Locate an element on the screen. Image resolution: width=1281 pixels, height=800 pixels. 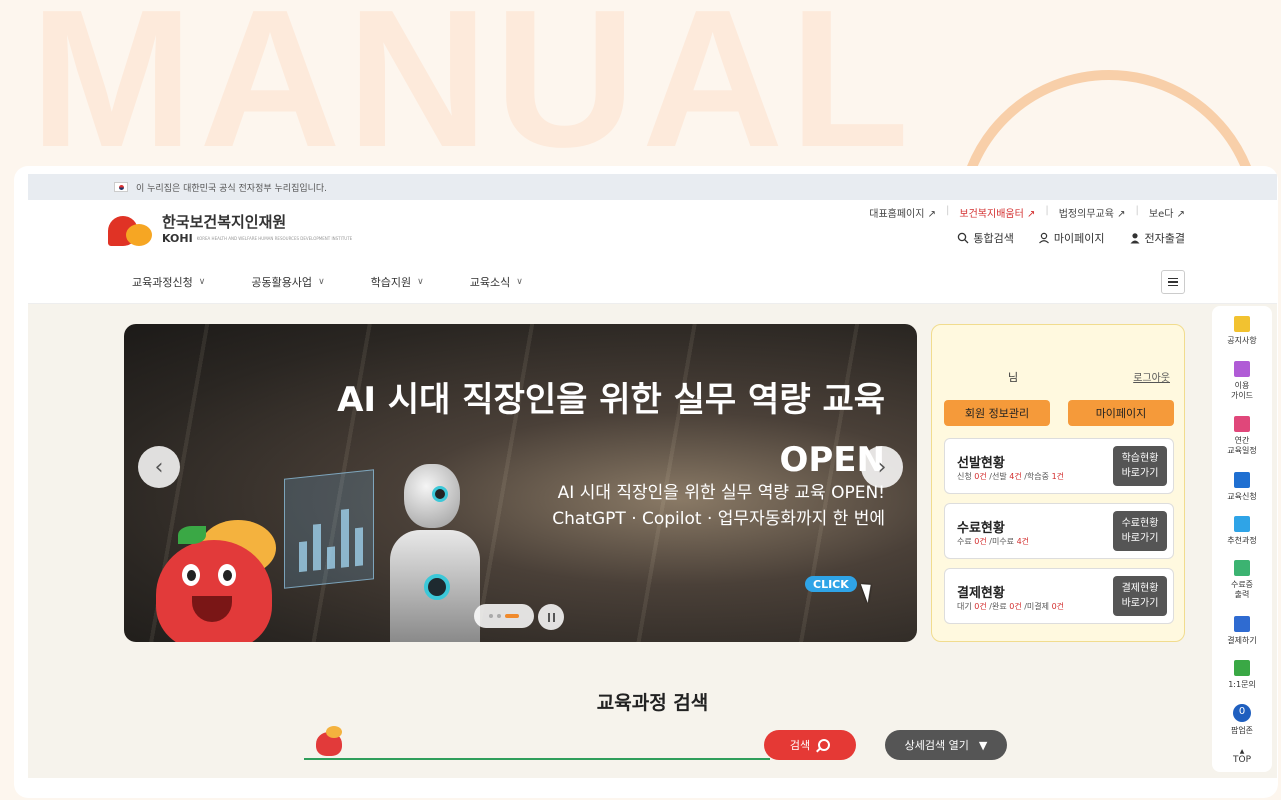
user-greeting: 님 is located at coordinates (1013, 377).